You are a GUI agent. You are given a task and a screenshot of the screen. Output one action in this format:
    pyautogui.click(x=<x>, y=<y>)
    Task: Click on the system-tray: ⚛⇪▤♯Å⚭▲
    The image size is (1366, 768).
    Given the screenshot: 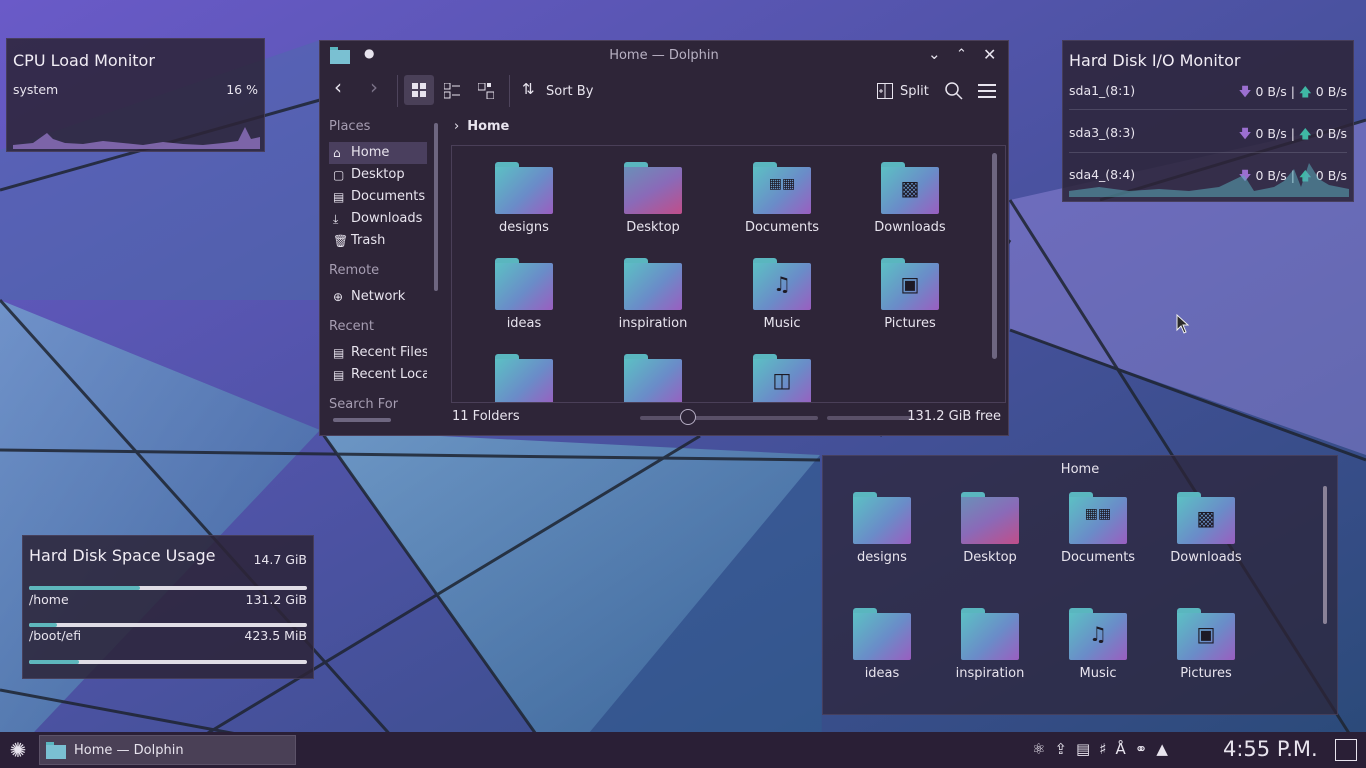 What is the action you would take?
    pyautogui.click(x=1104, y=749)
    